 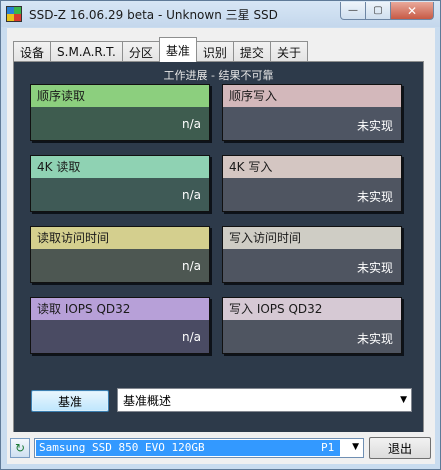 I want to click on drive-name: Samsung SSD 850 EVO 120GB, so click(x=122, y=447).